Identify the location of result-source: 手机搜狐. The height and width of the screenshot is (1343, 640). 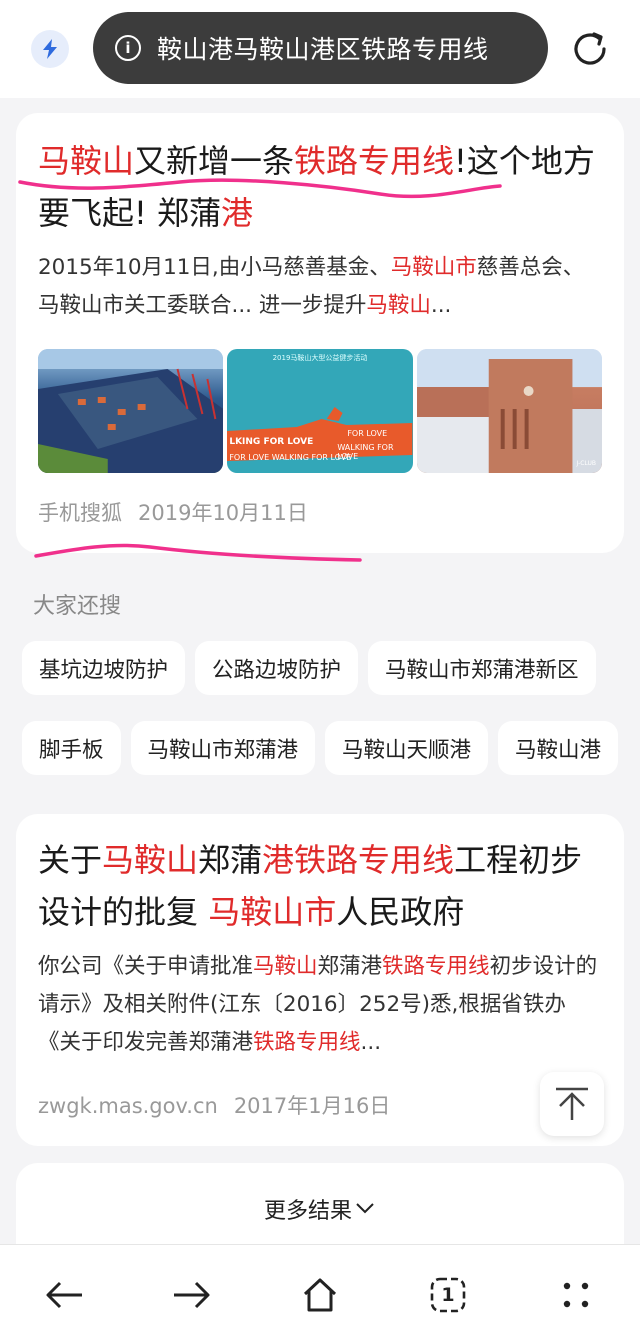
(80, 513).